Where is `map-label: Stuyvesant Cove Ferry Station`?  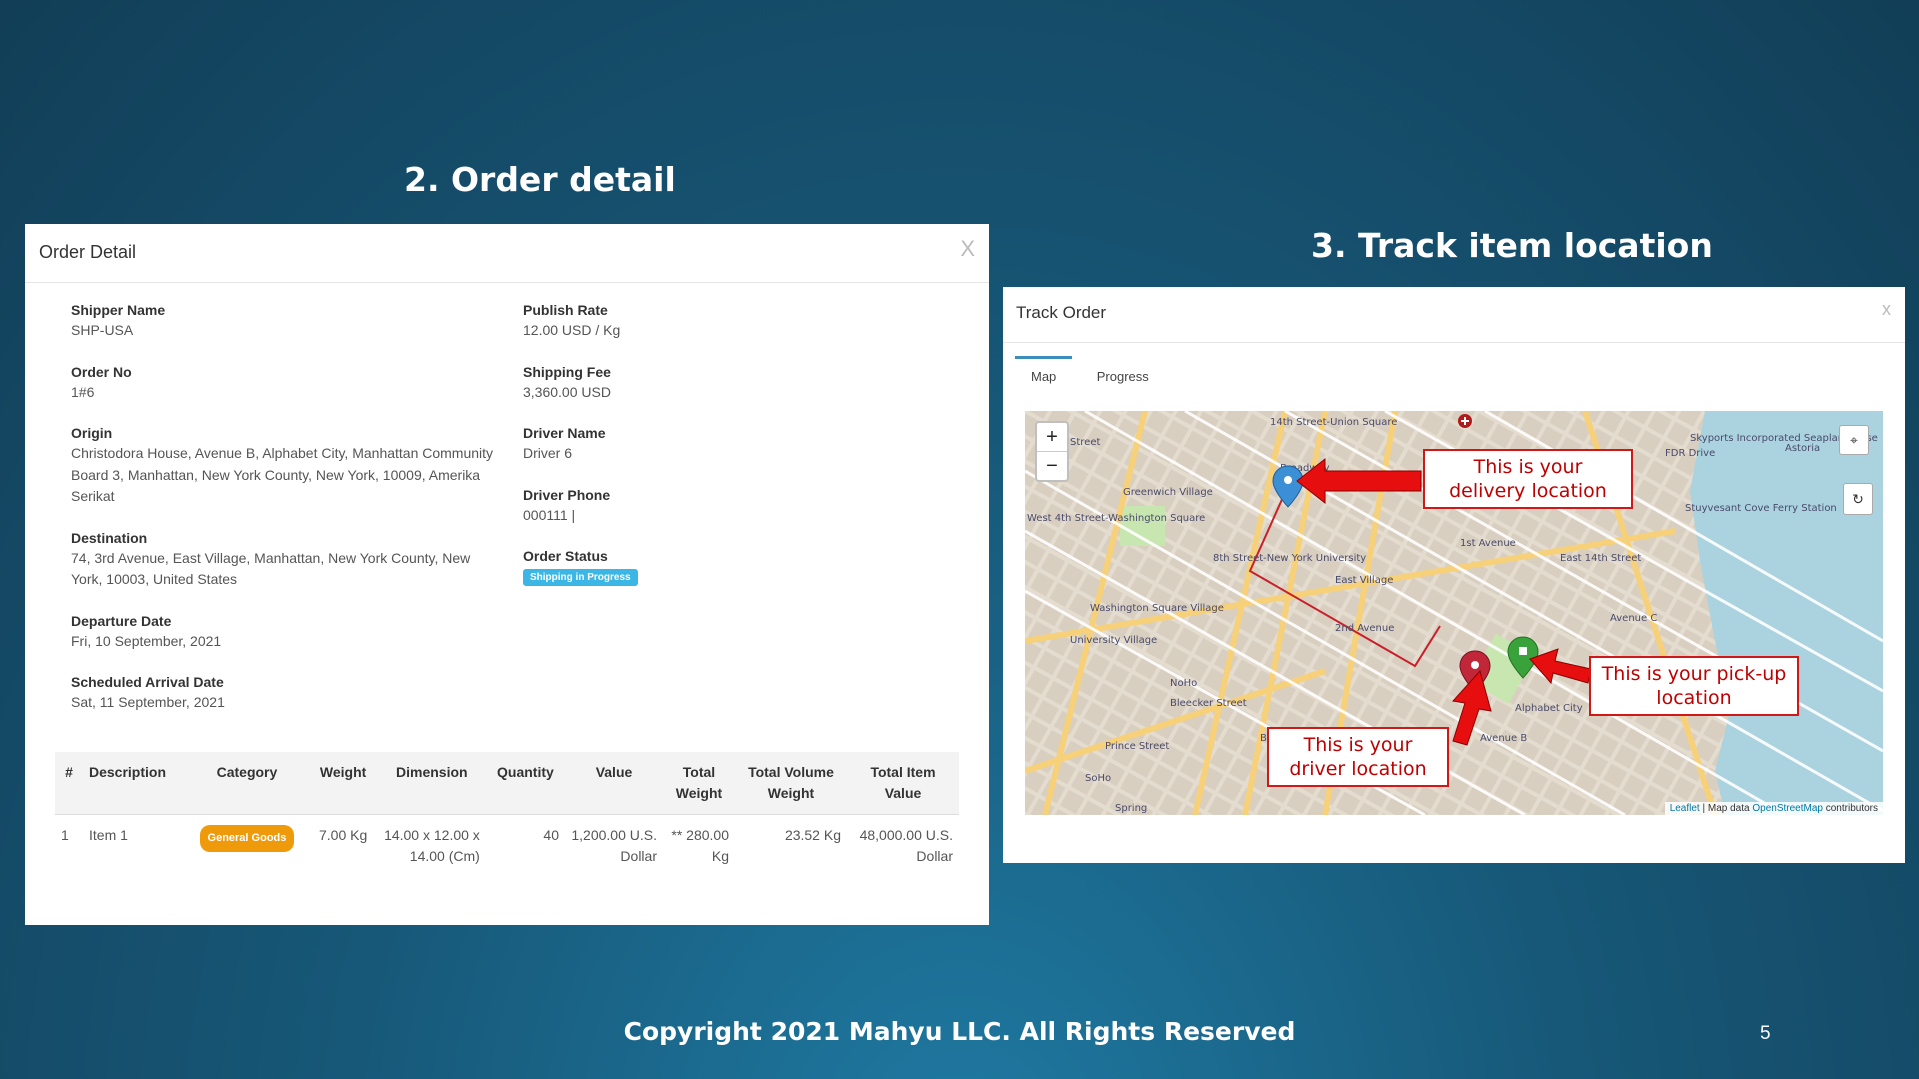
map-label: Stuyvesant Cove Ferry Station is located at coordinates (1761, 508).